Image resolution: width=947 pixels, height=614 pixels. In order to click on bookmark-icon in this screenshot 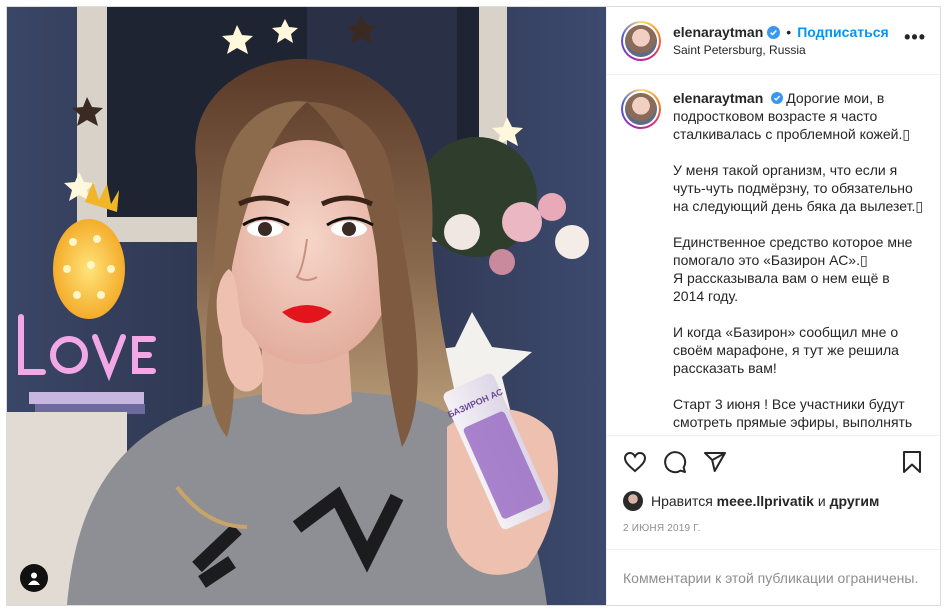, I will do `click(912, 462)`.